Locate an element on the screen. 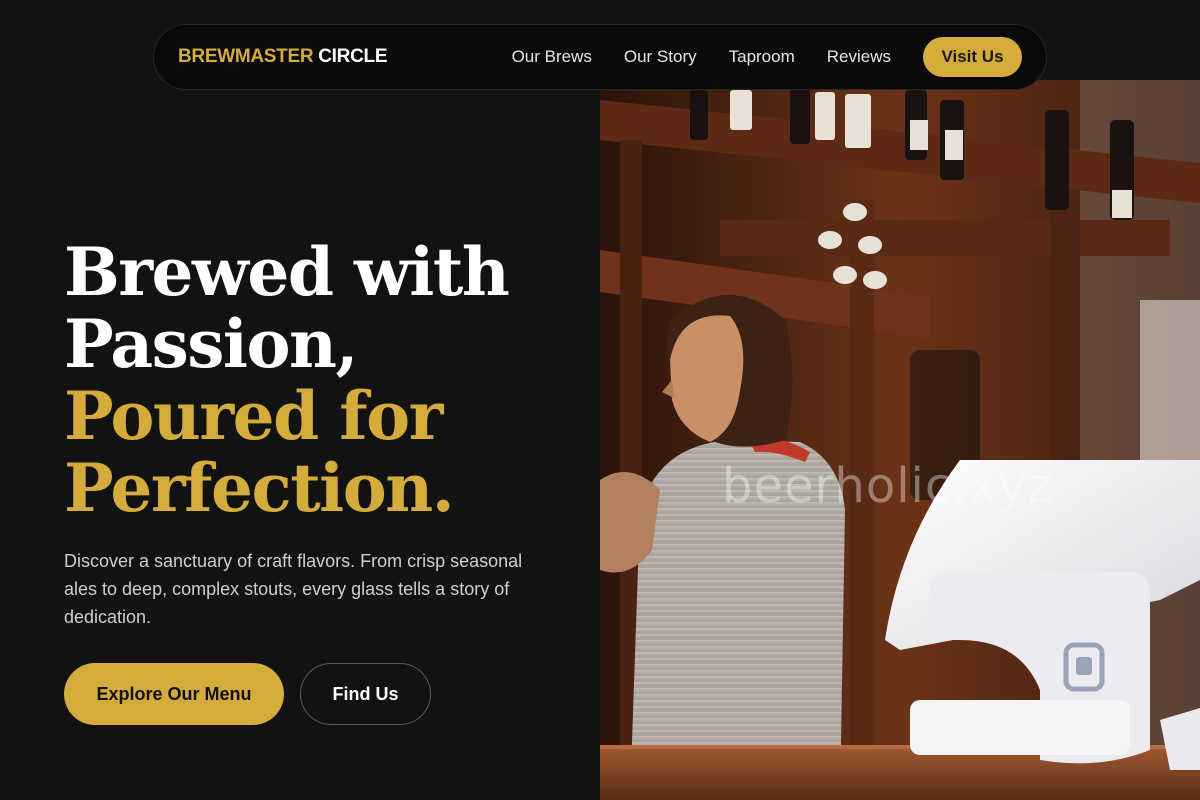 Image resolution: width=1200 pixels, height=800 pixels. headline-line-3: Poured for is located at coordinates (253, 416).